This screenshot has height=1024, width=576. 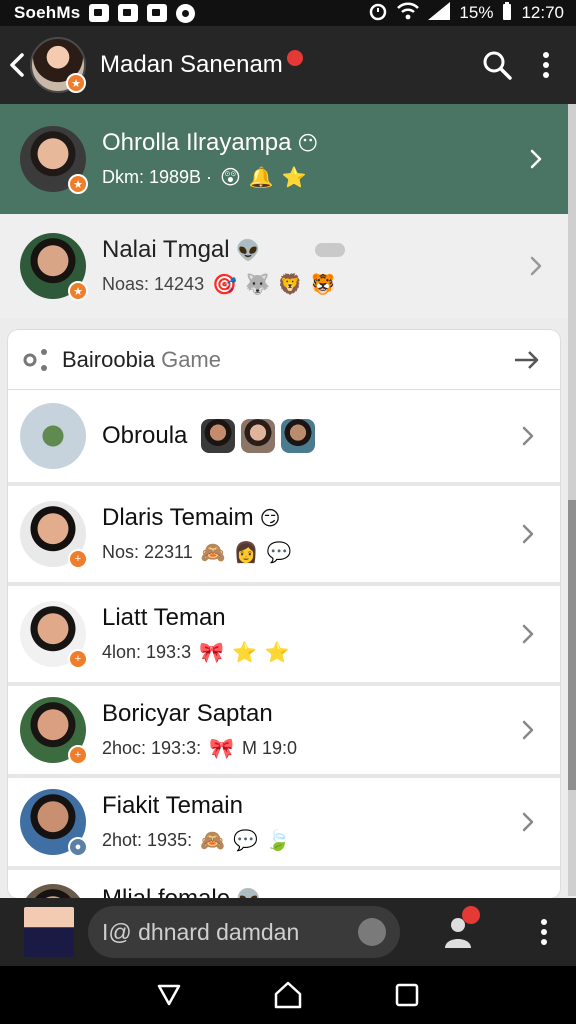 I want to click on more-options-button, so click(x=546, y=65).